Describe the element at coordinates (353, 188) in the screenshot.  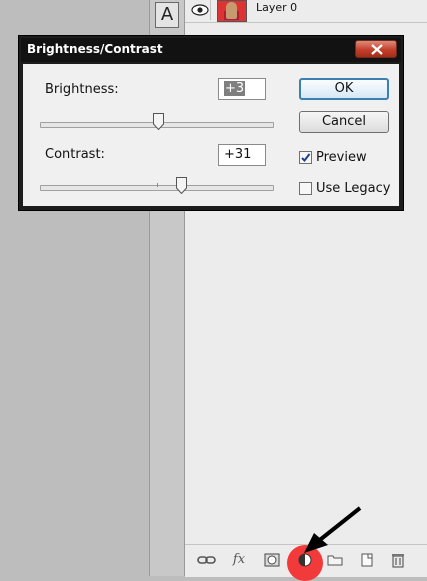
I see `use-legacy-label: Use Legacy` at that location.